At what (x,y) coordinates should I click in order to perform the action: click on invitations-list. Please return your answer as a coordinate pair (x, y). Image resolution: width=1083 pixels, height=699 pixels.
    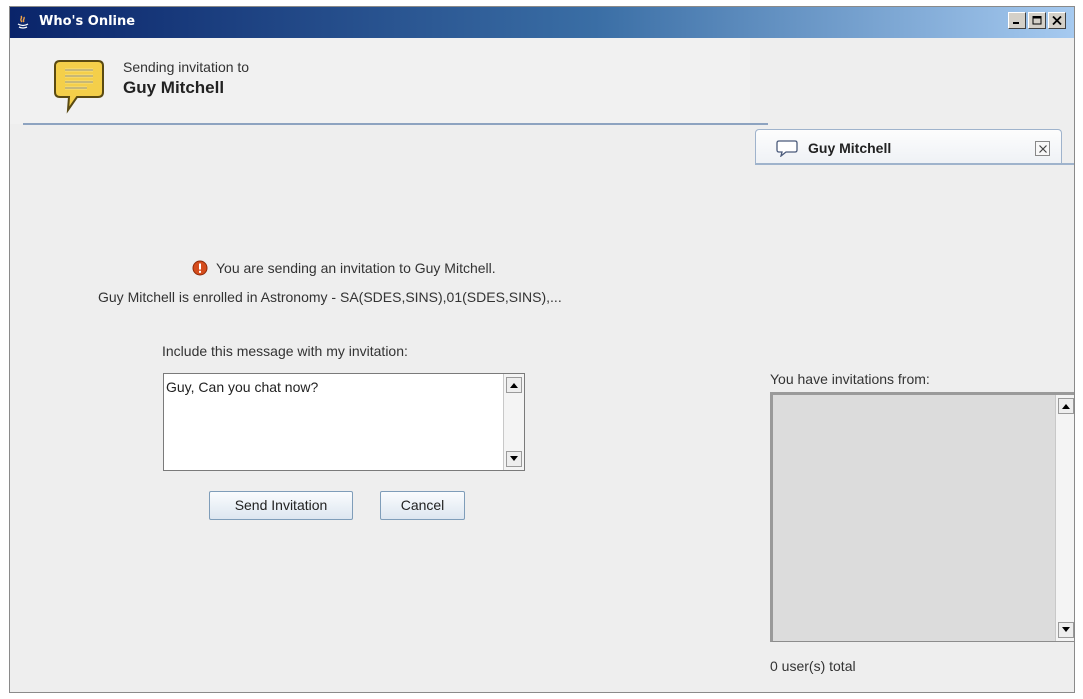
    Looking at the image, I should click on (922, 517).